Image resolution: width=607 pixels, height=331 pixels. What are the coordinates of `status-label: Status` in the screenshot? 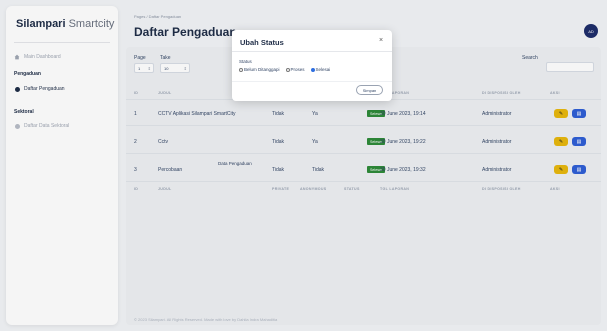 It's located at (245, 61).